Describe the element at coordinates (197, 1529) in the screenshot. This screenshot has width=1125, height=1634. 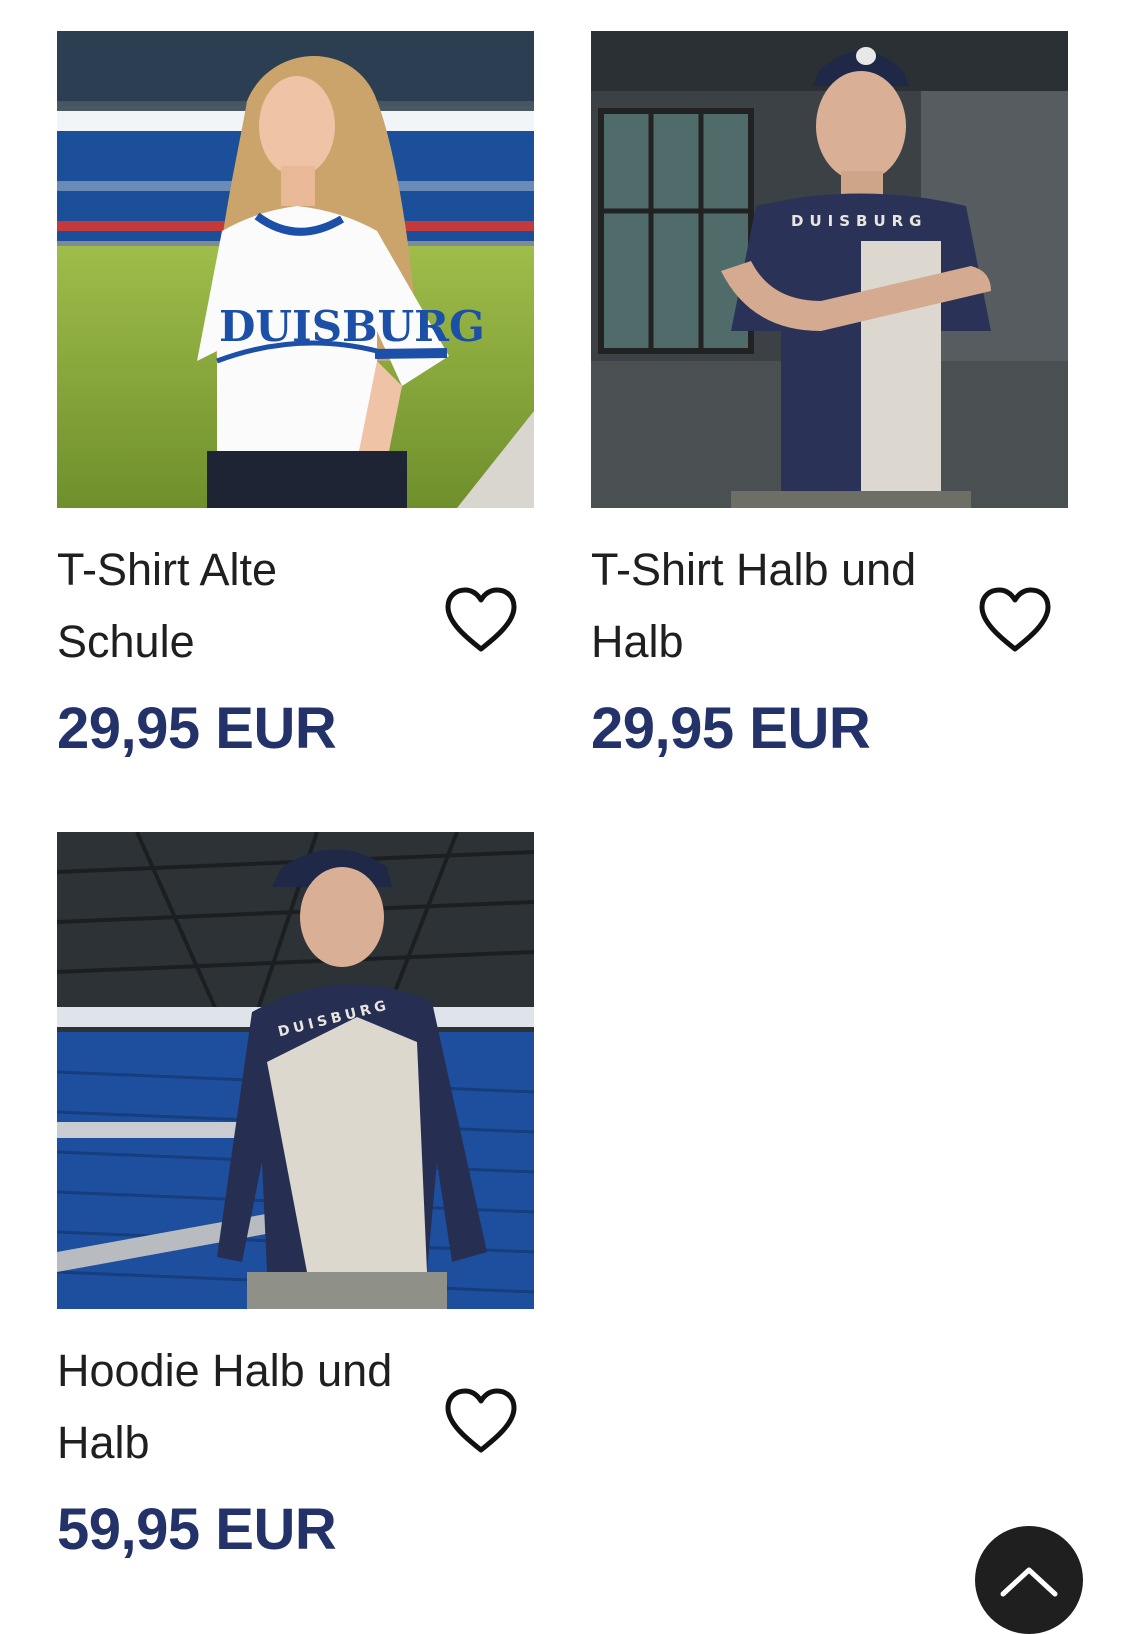
I see `product-price: 59,95 EUR` at that location.